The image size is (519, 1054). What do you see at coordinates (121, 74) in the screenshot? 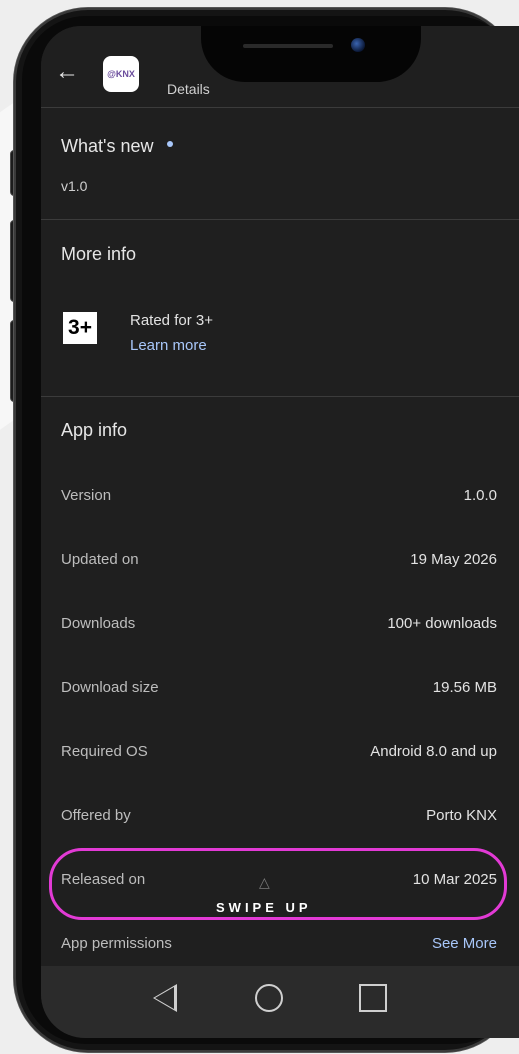
I see `app-icon: @KNX` at bounding box center [121, 74].